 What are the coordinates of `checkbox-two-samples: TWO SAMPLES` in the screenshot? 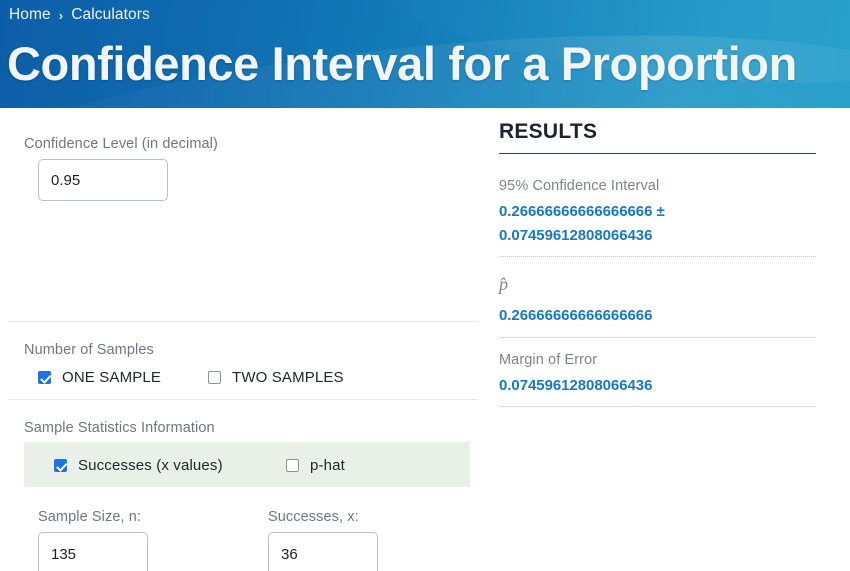 It's located at (276, 377).